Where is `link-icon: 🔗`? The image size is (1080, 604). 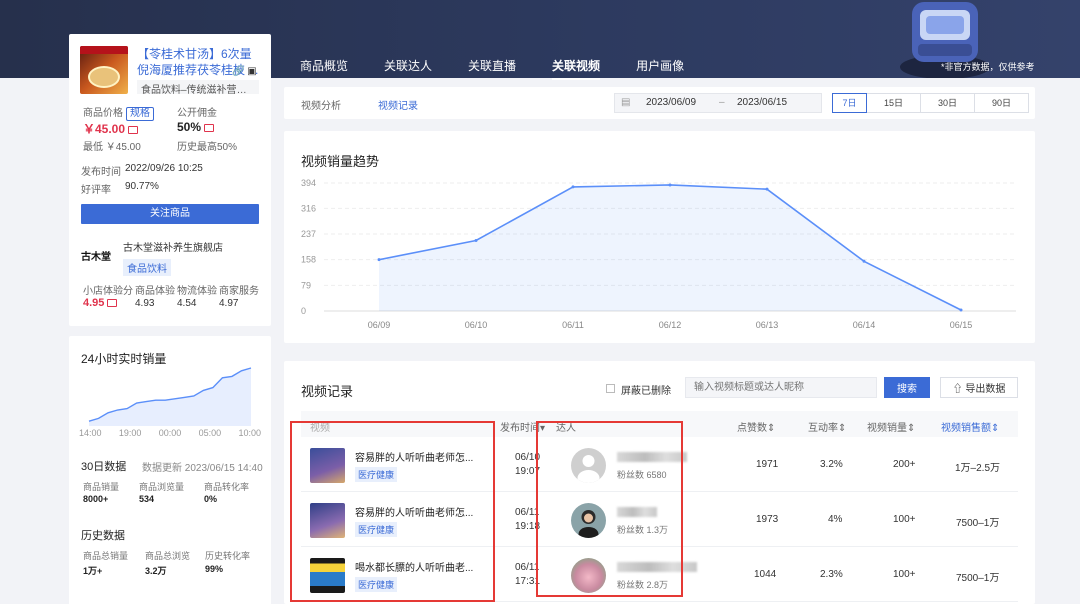 link-icon: 🔗 is located at coordinates (238, 71).